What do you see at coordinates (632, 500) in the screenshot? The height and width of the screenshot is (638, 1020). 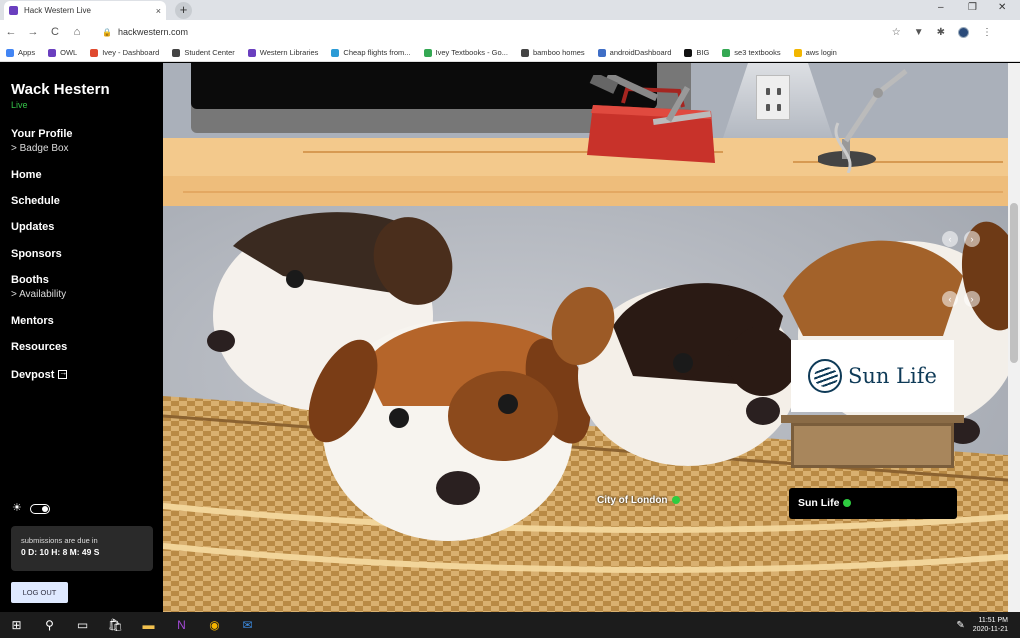 I see `location-label-text: City of London` at bounding box center [632, 500].